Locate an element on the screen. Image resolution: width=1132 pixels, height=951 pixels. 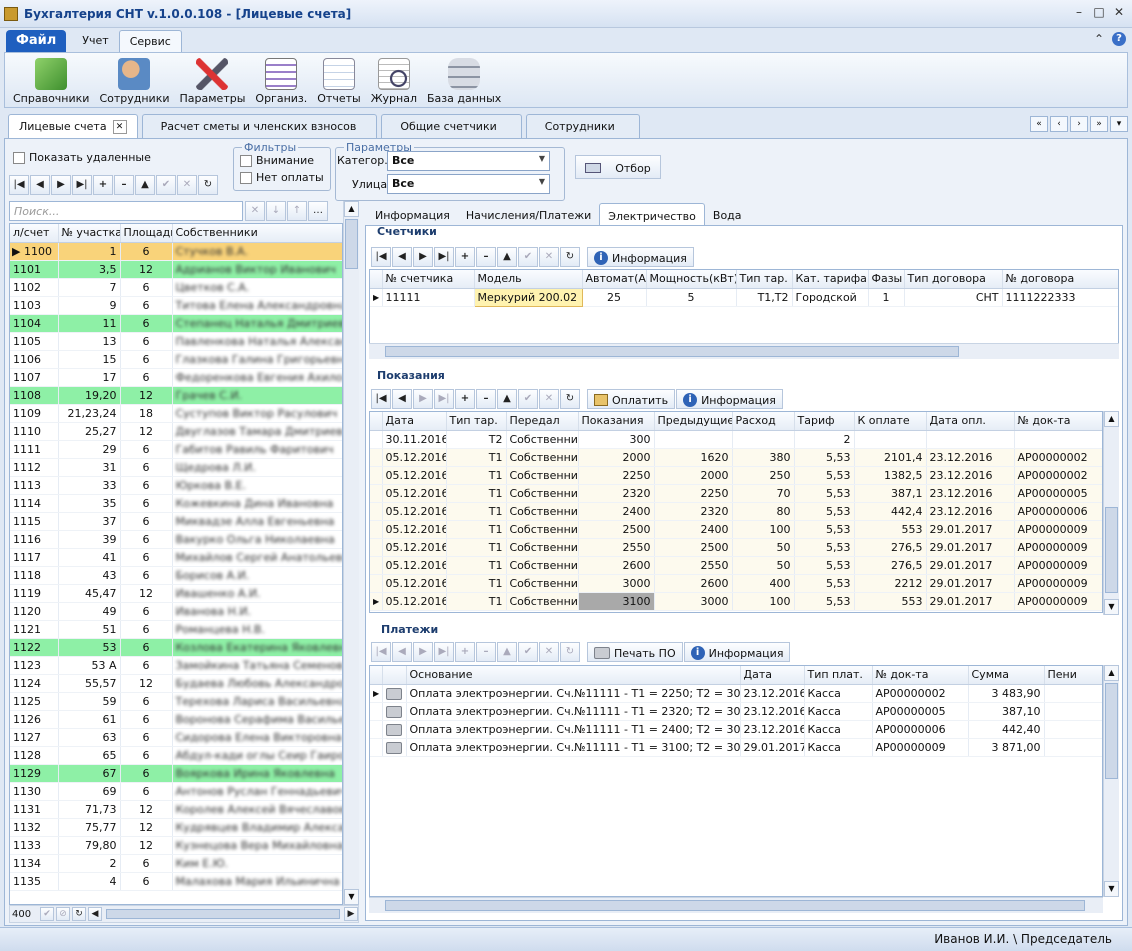
table-row: 1119 45,47 12 Ивашенко А.И. is located at coordinates (176, 593).